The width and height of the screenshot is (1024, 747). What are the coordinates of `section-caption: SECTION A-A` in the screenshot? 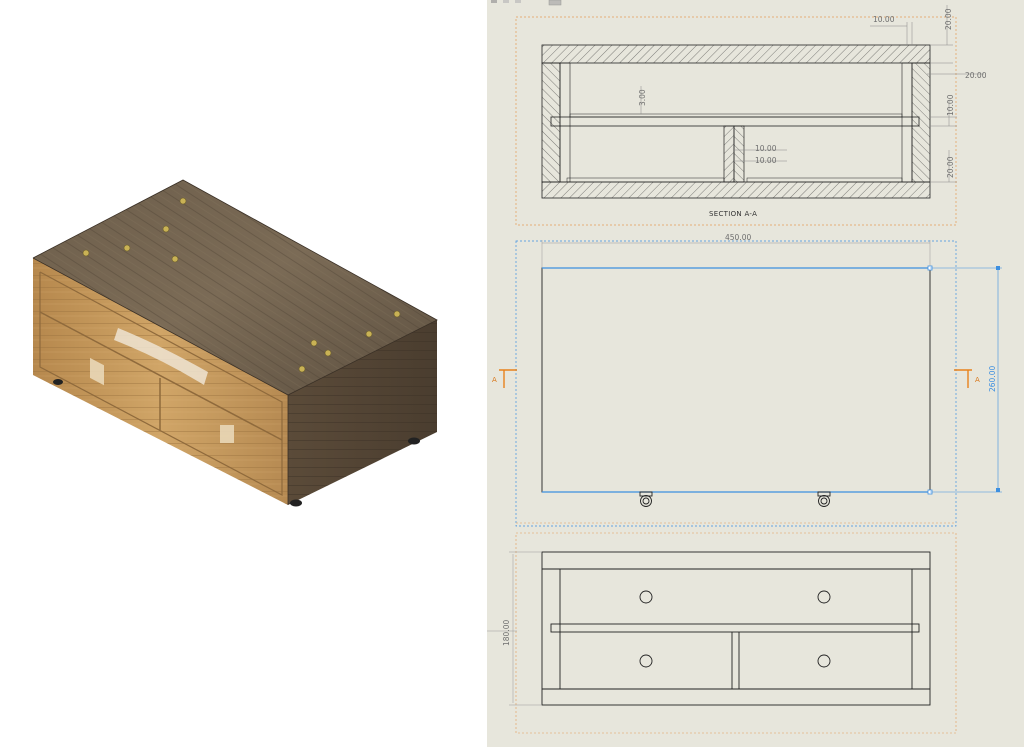 It's located at (733, 214).